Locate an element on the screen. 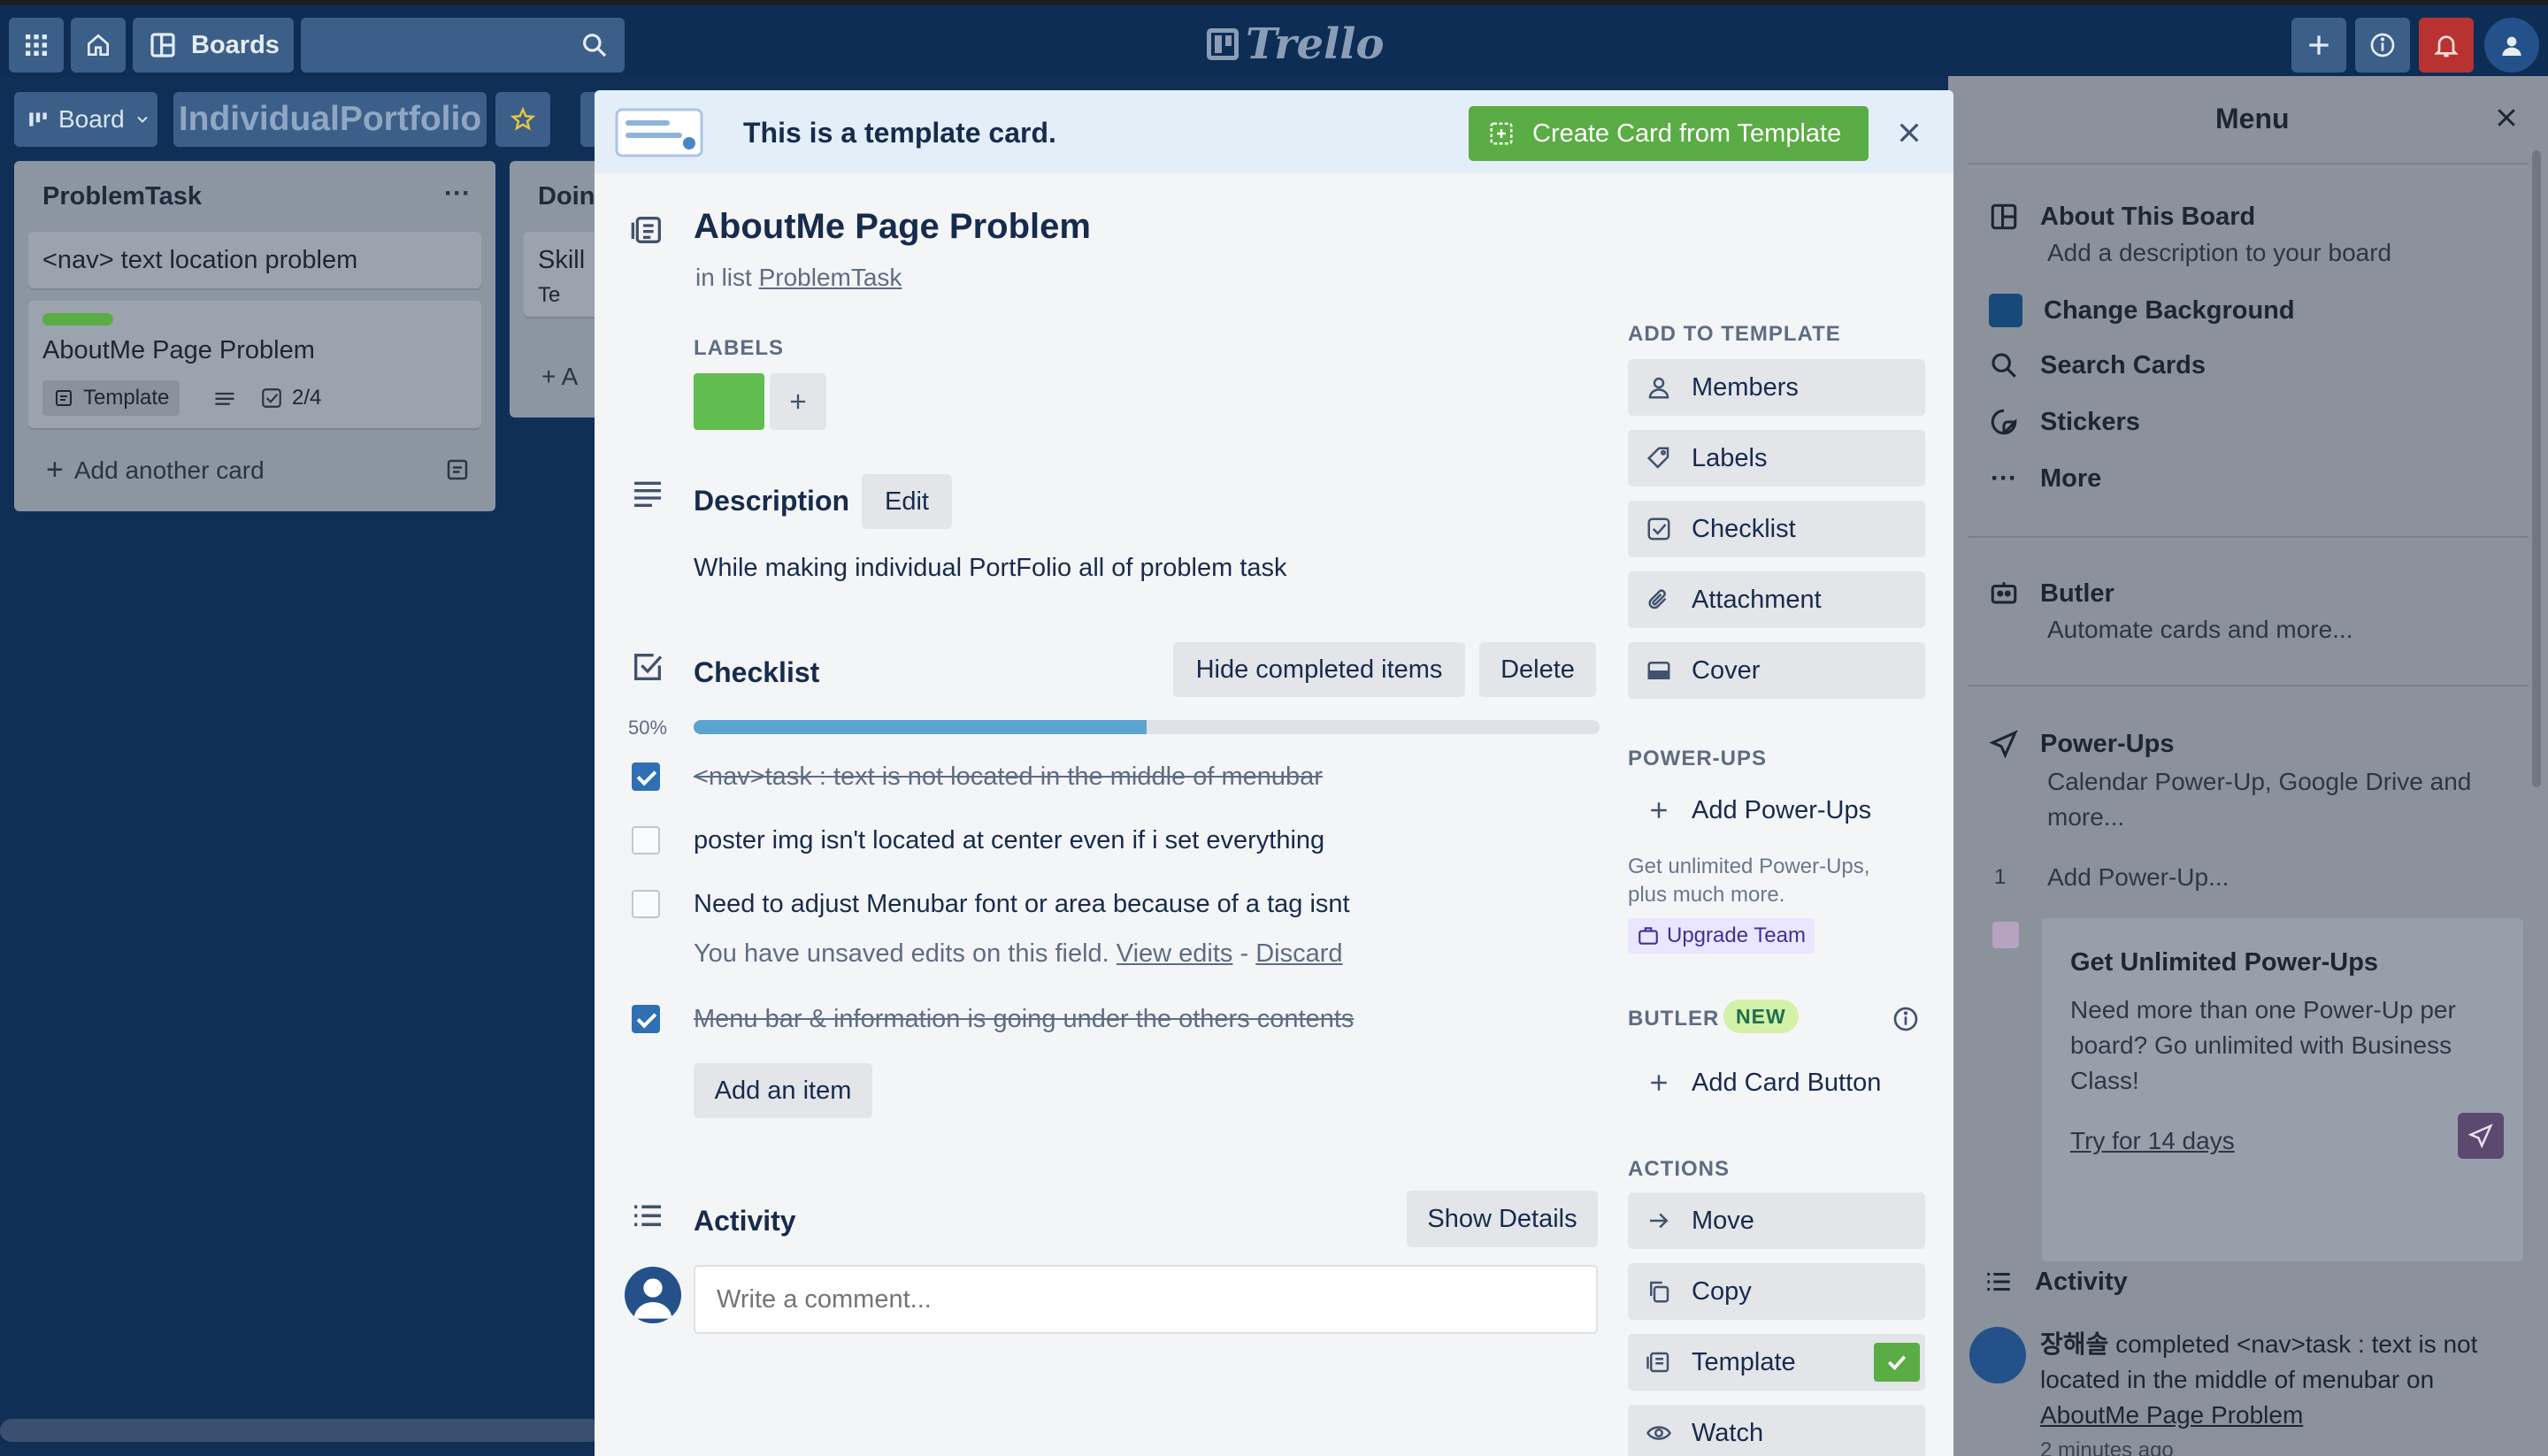 This screenshot has height=1456, width=2548. board-scrollbar is located at coordinates (301, 1430).